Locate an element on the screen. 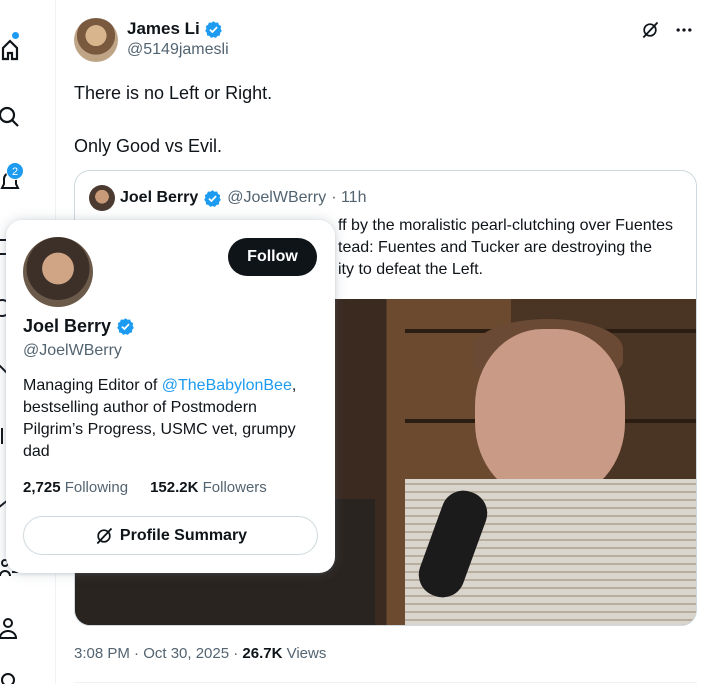 This screenshot has width=704, height=684. more-icon is located at coordinates (684, 30).